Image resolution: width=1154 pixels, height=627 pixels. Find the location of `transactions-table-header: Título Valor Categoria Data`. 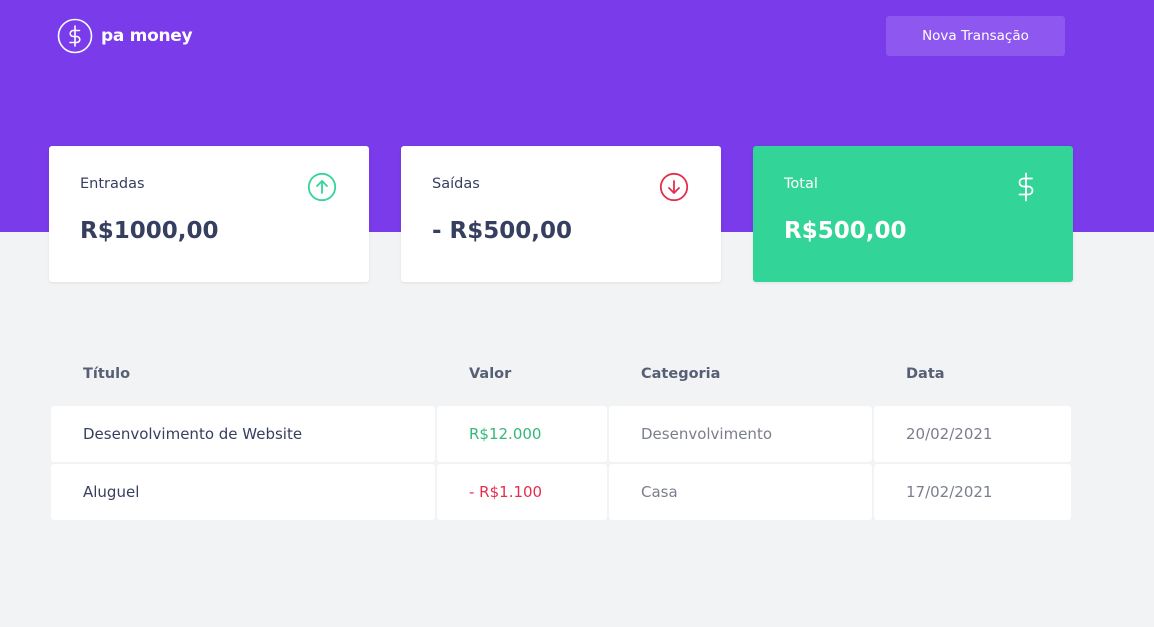

transactions-table-header: Título Valor Categoria Data is located at coordinates (577, 376).